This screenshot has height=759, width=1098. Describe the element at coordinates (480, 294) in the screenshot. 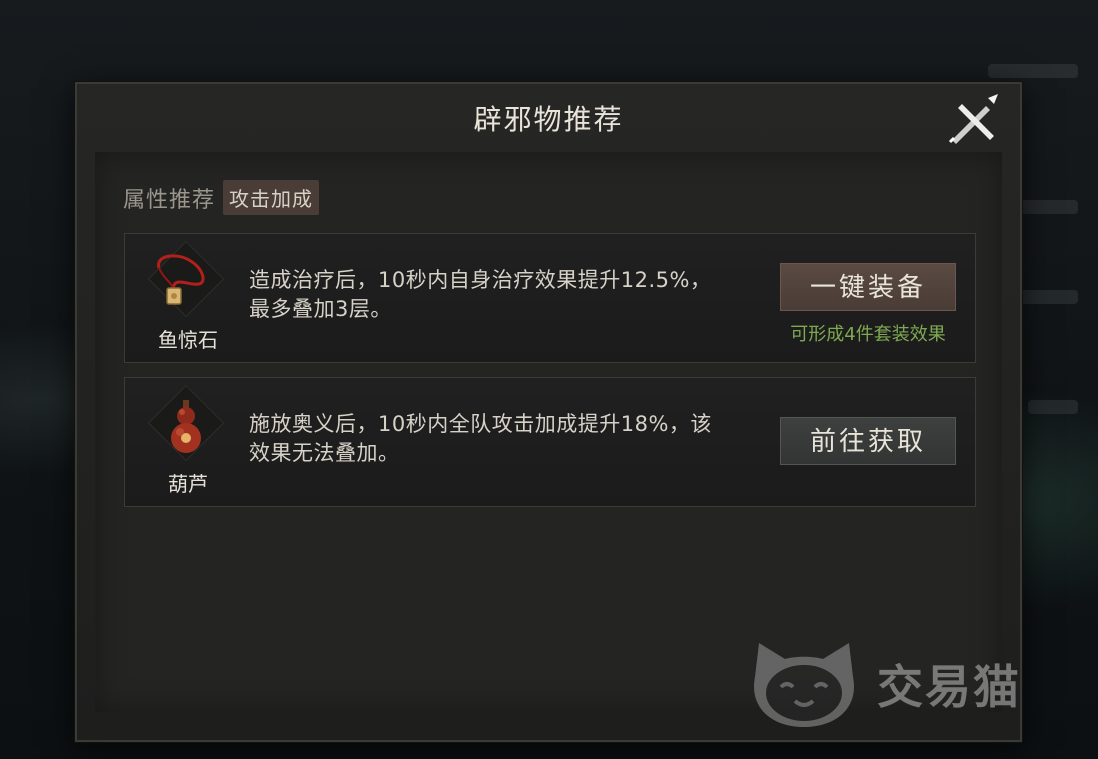

I see `item-description: 造成治疗后，10秒内自身治疗效果提升12.5%，最多叠加3层。` at that location.